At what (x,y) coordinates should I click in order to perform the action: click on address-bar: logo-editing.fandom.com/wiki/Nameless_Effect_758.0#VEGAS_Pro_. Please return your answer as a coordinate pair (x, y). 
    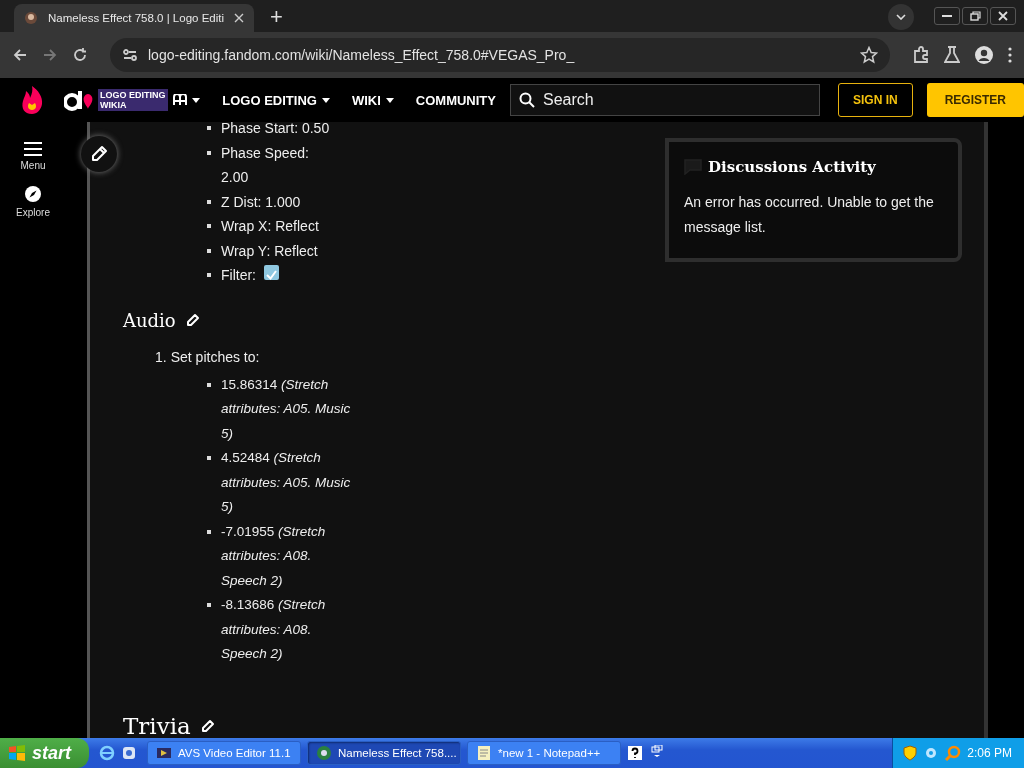
    Looking at the image, I should click on (500, 55).